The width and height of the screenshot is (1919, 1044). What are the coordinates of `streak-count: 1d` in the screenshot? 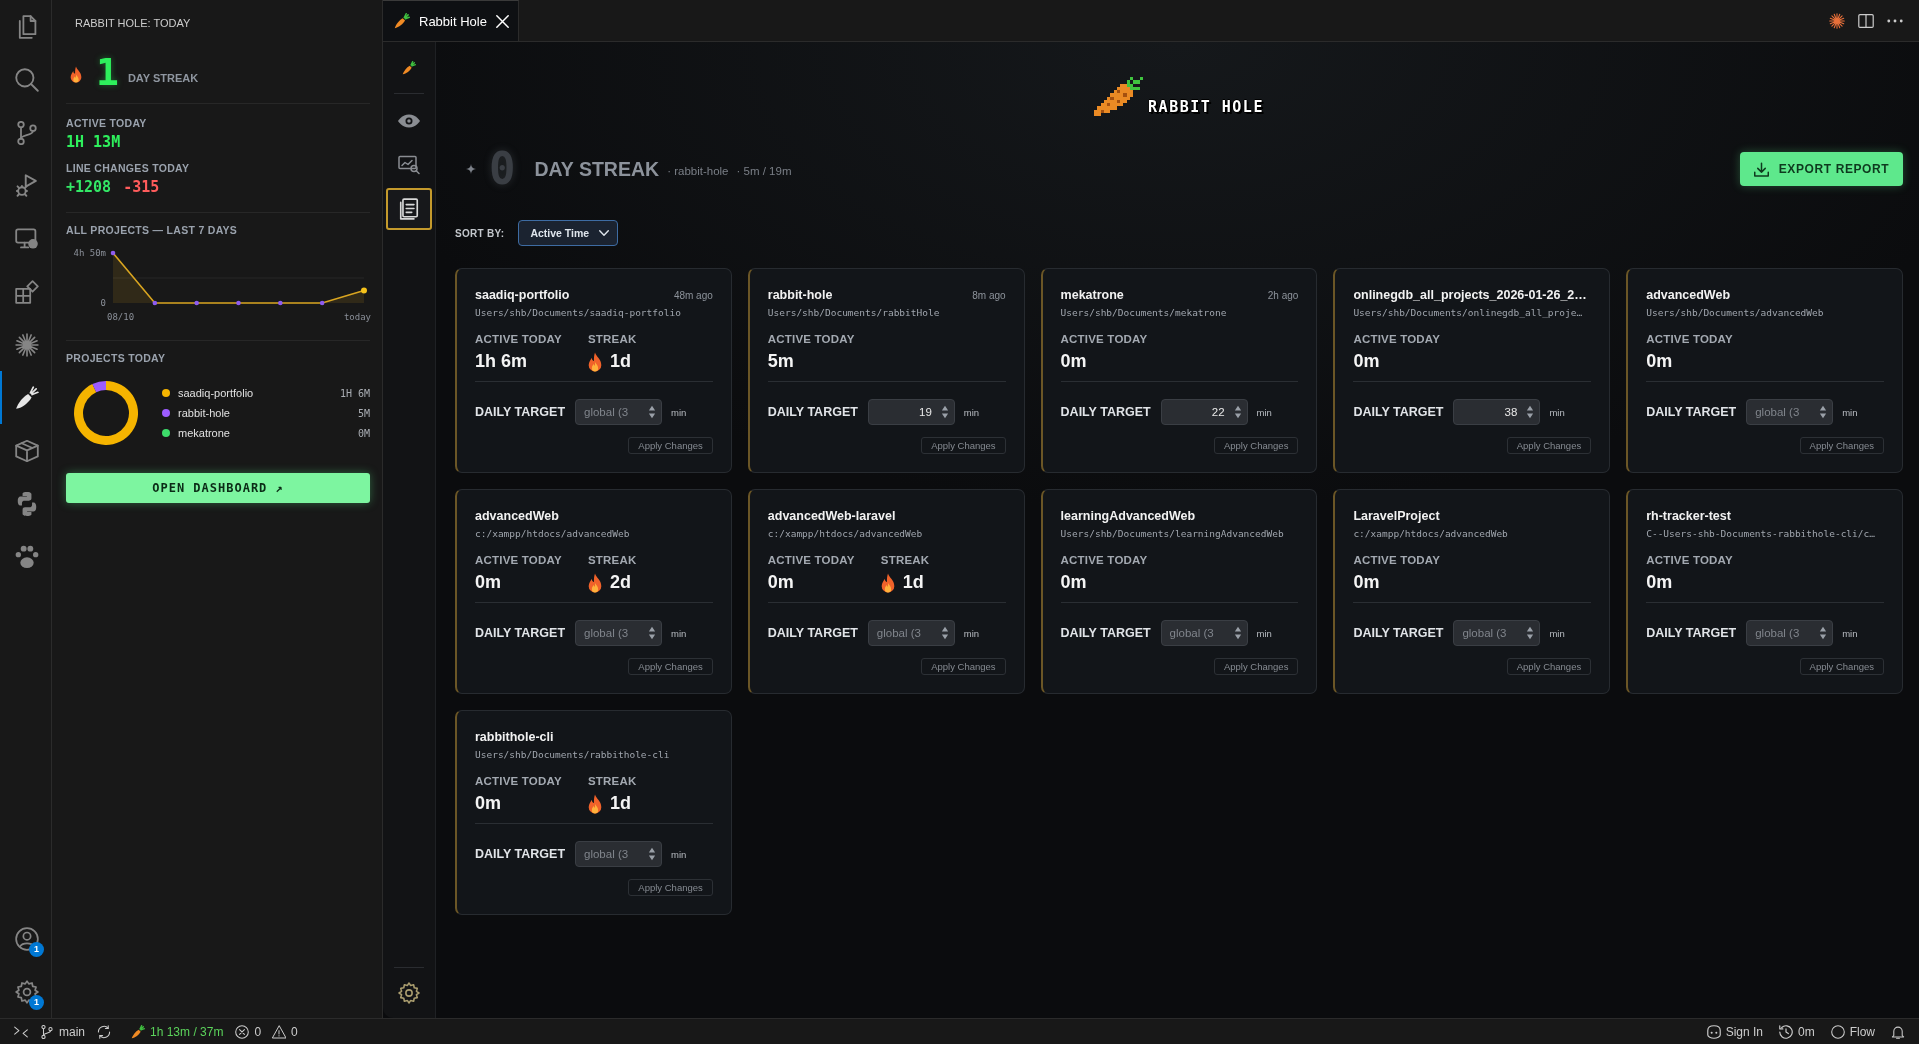 It's located at (620, 361).